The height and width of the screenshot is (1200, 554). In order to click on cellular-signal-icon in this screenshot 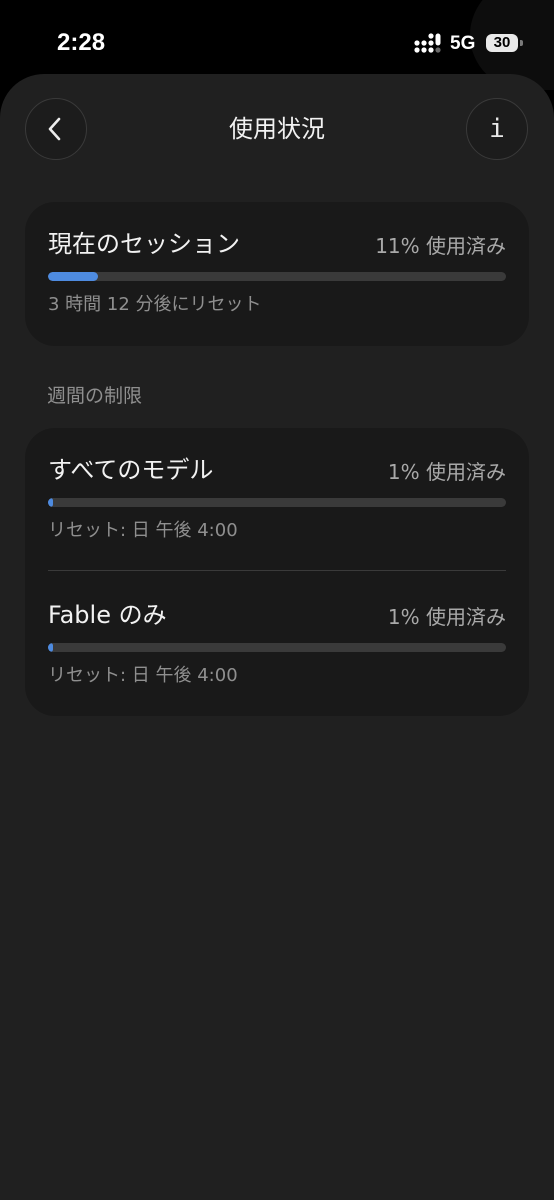, I will do `click(427, 43)`.